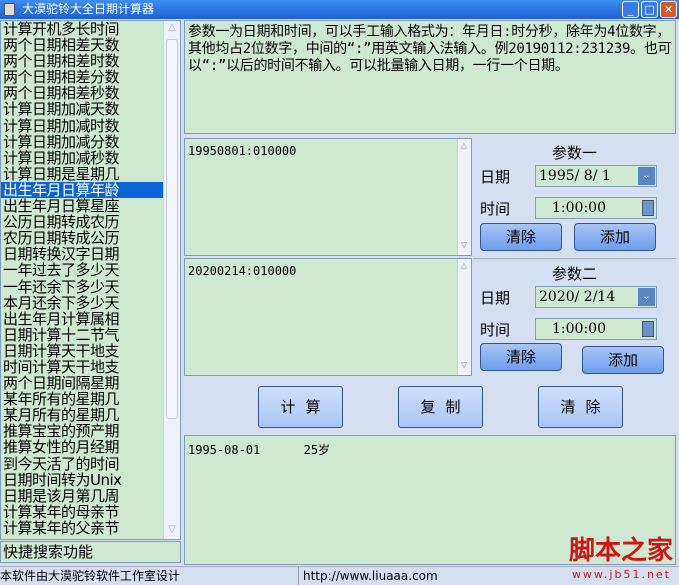  I want to click on param2-date-picker: 2020/ 2/14 ⌄, so click(596, 297).